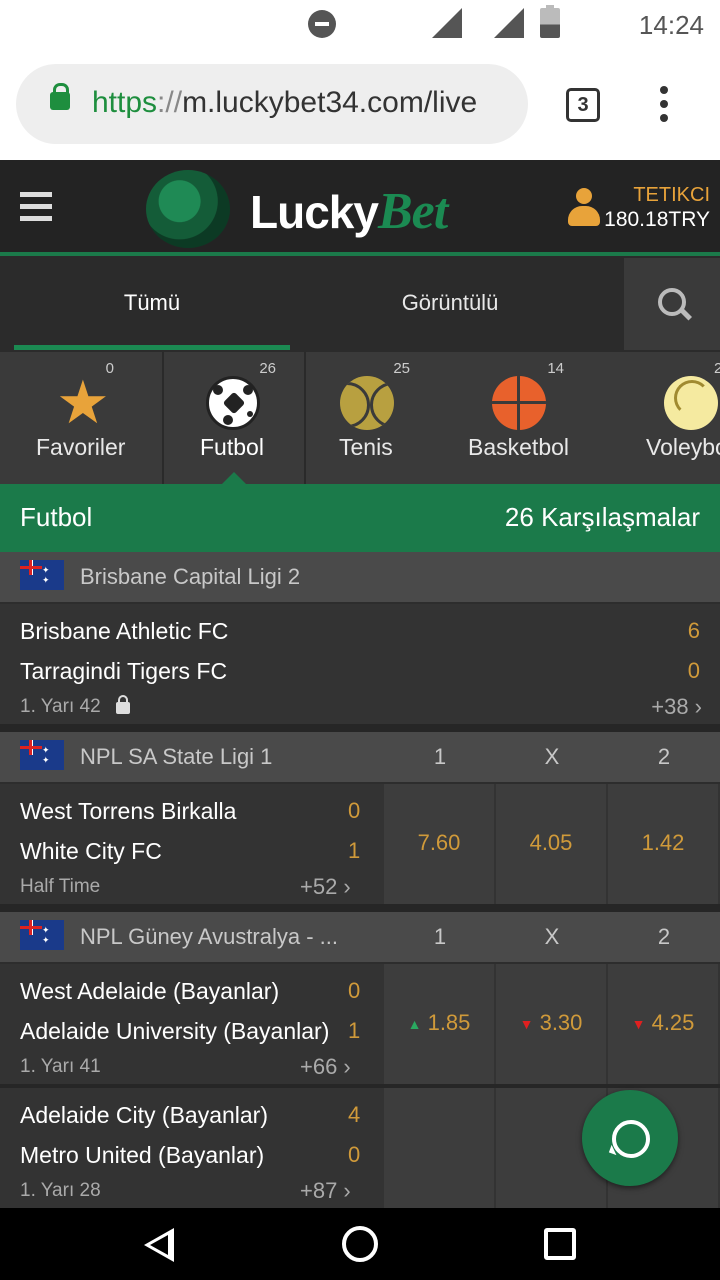  Describe the element at coordinates (664, 106) in the screenshot. I see `browser-menu-icon` at that location.